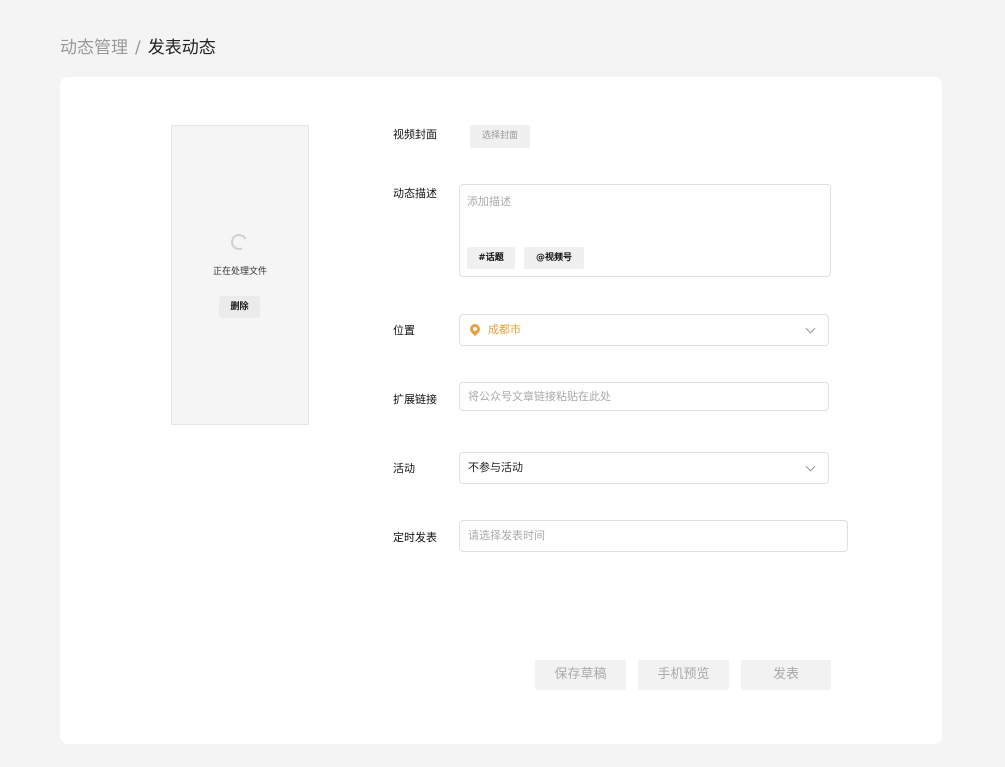  What do you see at coordinates (554, 258) in the screenshot?
I see `mention-tag-button: @视频号` at bounding box center [554, 258].